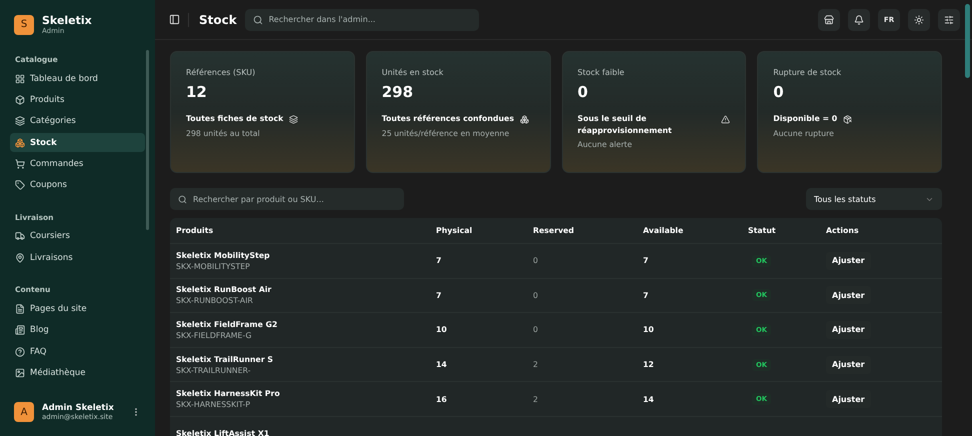 This screenshot has height=436, width=972. Describe the element at coordinates (413, 72) in the screenshot. I see `stat-label: Unités en stock` at that location.